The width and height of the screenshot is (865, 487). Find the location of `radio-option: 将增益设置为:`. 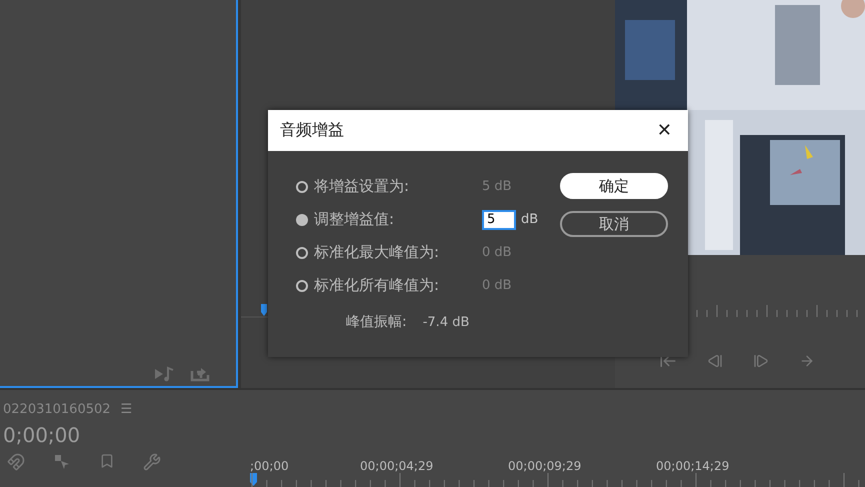

radio-option: 将增益设置为: is located at coordinates (389, 186).